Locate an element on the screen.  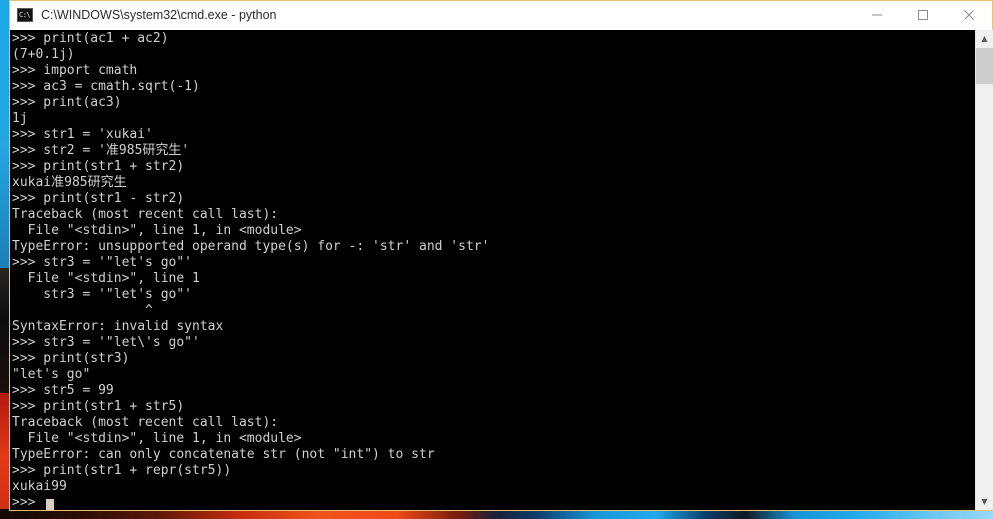
scrollbar-thumb is located at coordinates (984, 66).